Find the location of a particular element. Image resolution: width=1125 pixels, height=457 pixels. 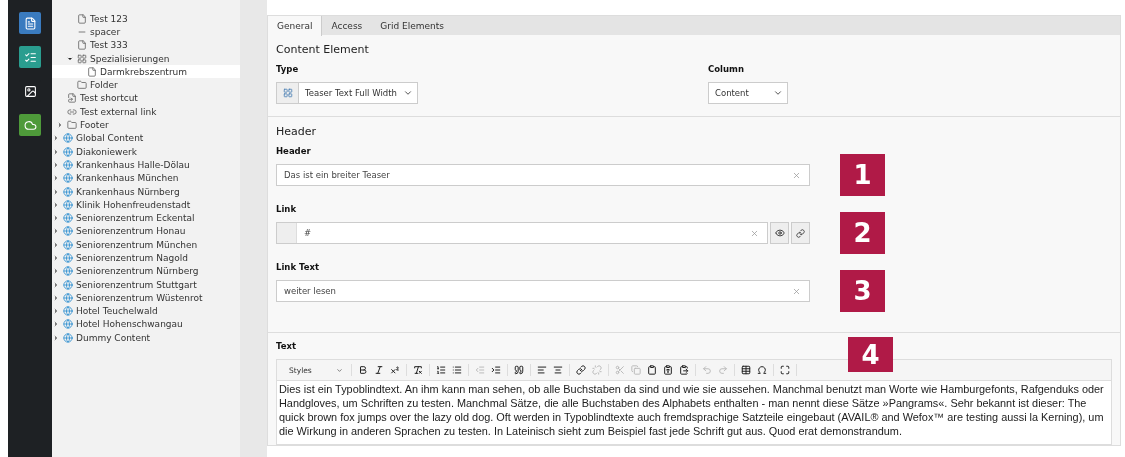

tab: Access is located at coordinates (347, 26).